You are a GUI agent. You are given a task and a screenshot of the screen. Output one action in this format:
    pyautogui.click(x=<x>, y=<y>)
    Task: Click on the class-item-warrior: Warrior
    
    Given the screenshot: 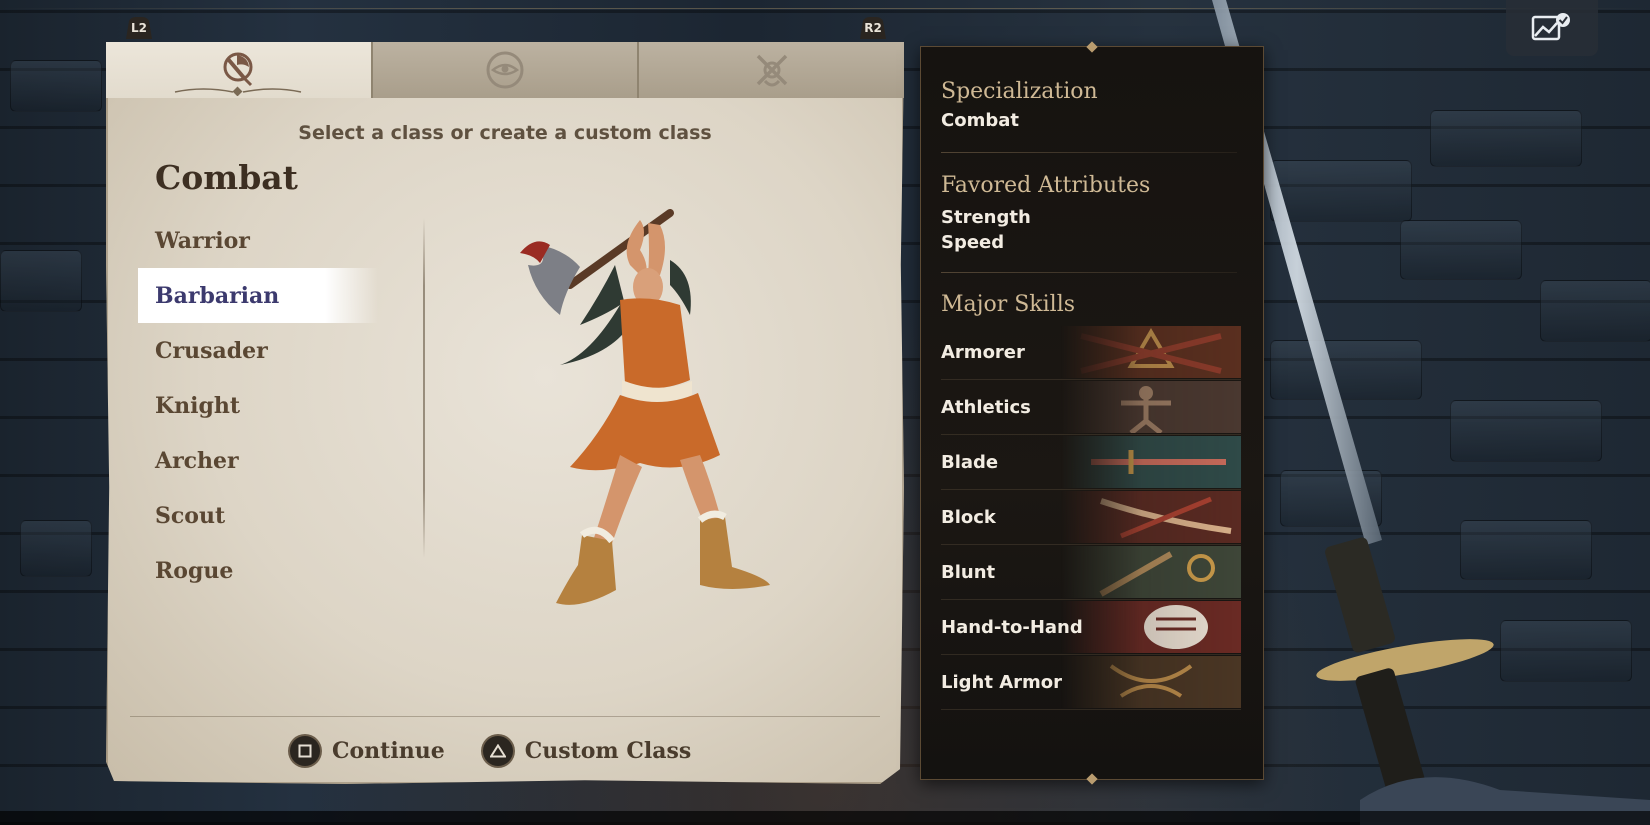 What is the action you would take?
    pyautogui.click(x=258, y=240)
    